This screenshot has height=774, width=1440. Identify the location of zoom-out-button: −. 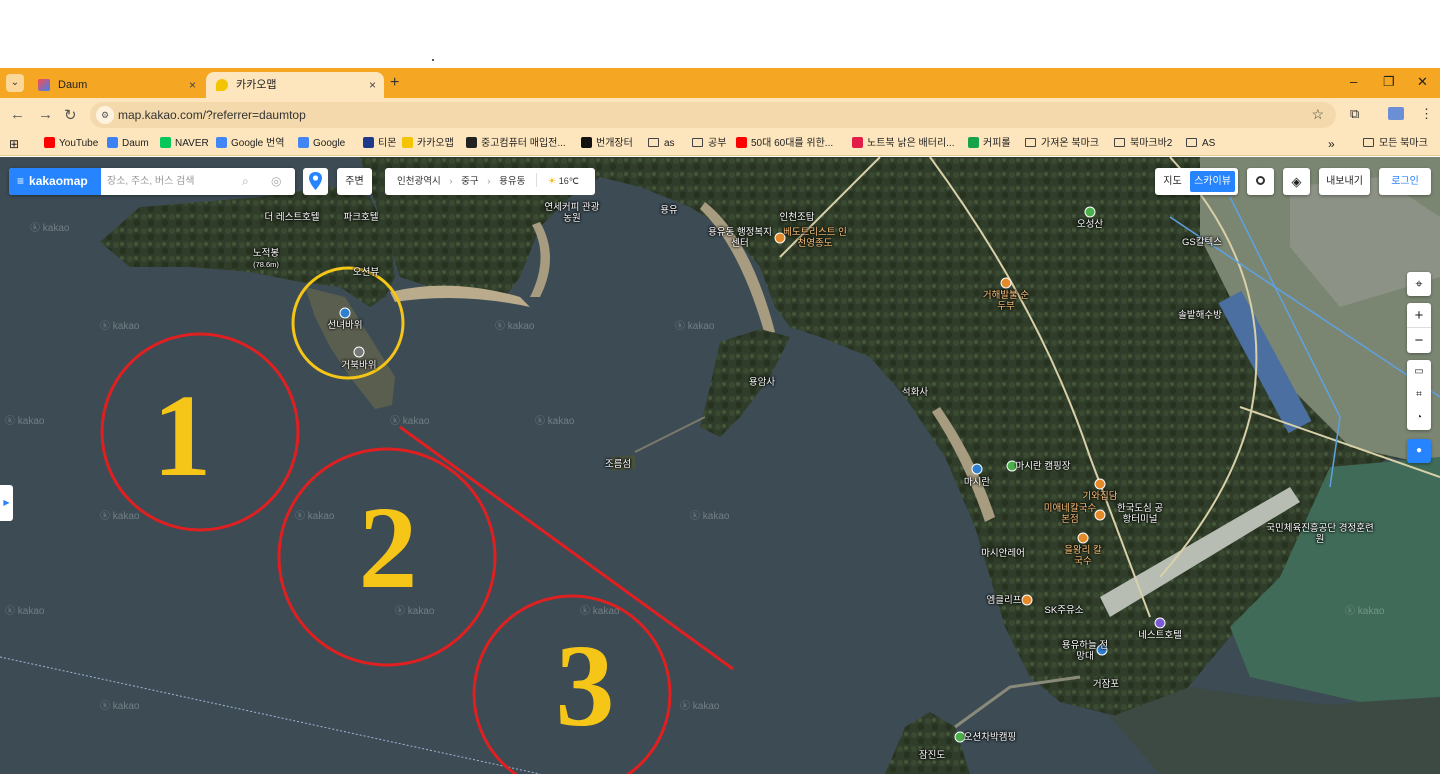
(1419, 340).